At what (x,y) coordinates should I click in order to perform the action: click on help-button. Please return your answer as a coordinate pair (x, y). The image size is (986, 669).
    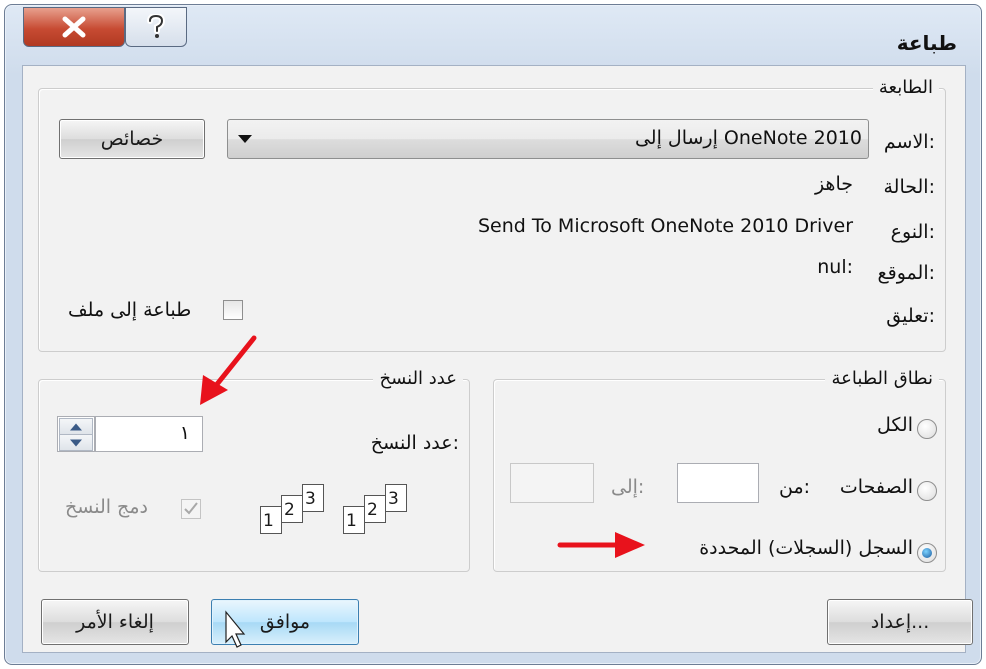
    Looking at the image, I should click on (156, 27).